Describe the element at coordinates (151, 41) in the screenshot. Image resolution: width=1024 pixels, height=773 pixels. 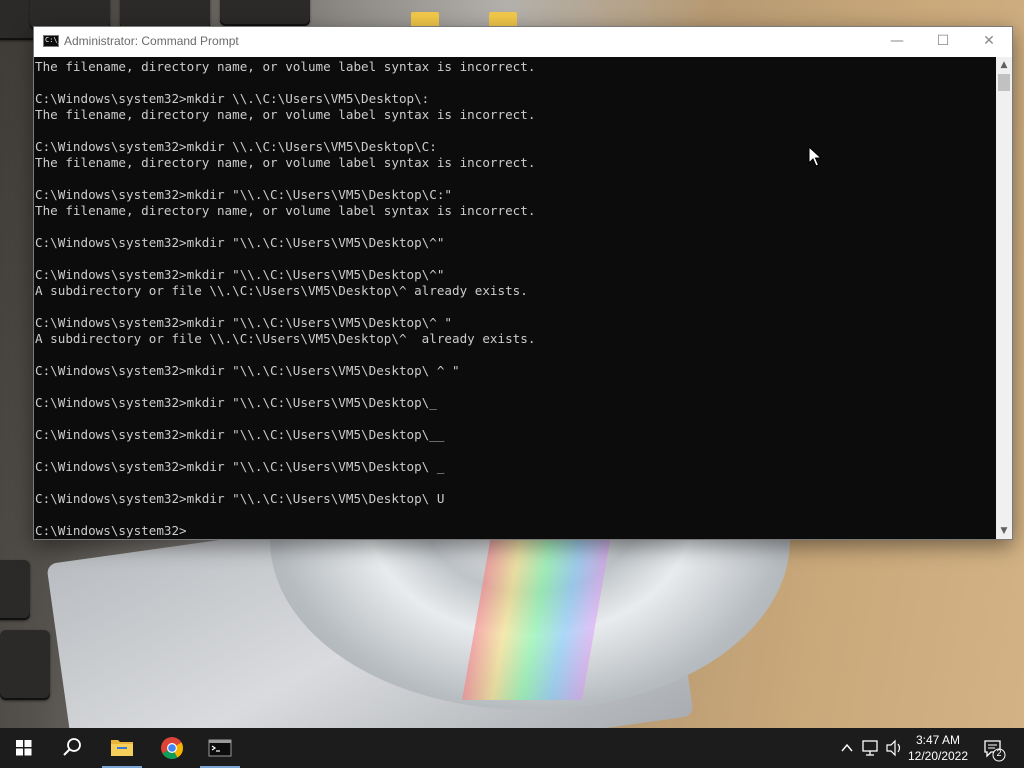
I see `window-title: Administrator: Command Prompt` at that location.